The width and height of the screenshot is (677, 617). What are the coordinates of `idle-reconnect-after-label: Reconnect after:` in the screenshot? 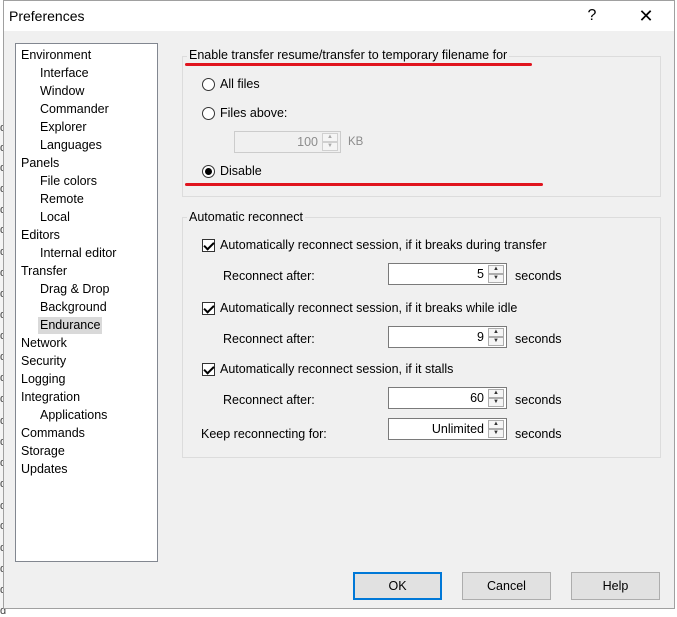 It's located at (269, 339).